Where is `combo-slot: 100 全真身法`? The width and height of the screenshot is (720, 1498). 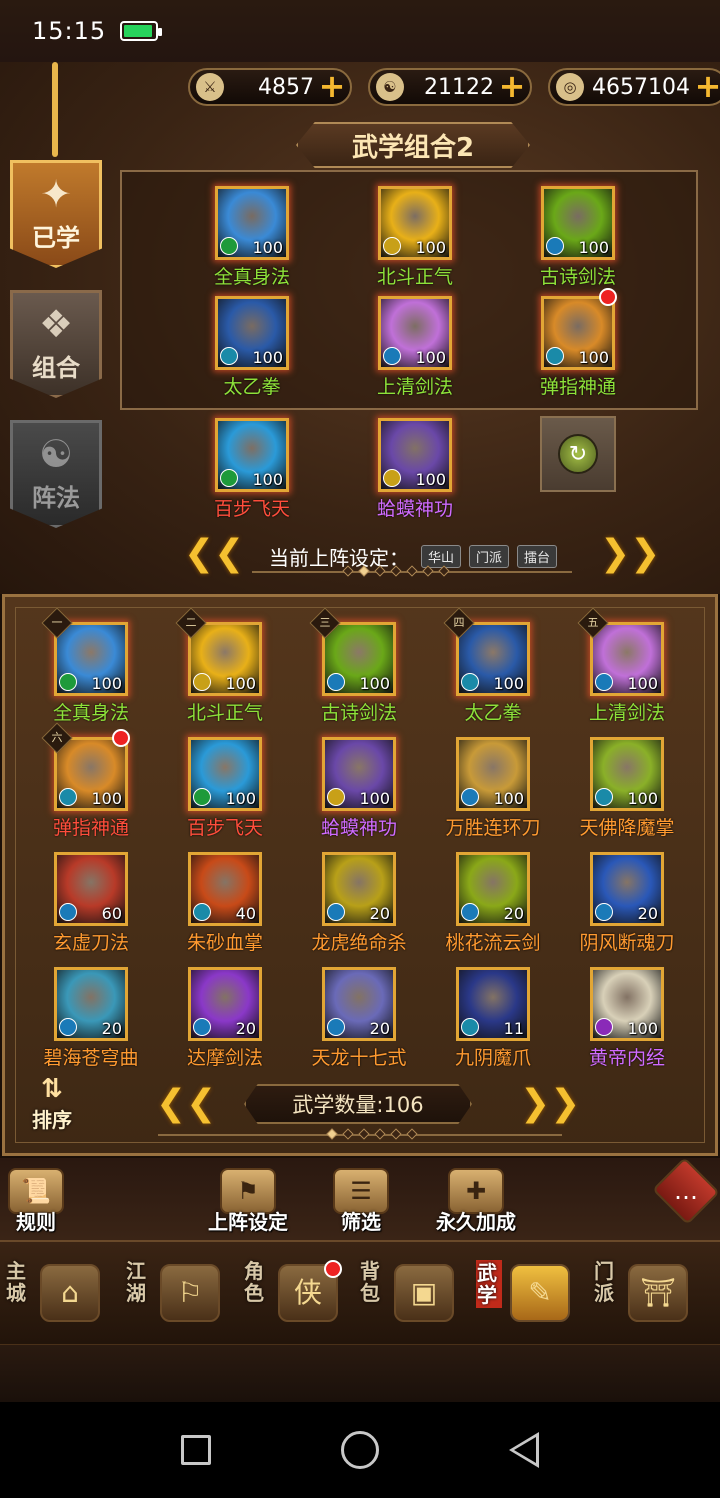 combo-slot: 100 全真身法 is located at coordinates (252, 237).